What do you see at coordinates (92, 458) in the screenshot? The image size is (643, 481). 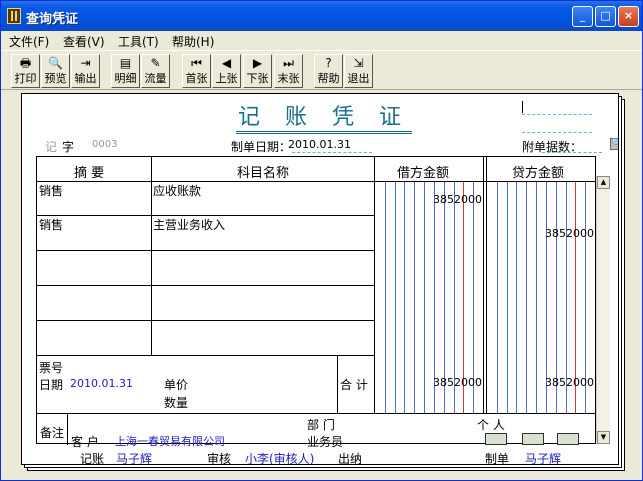 I see `bookkeeper-label: 记账` at bounding box center [92, 458].